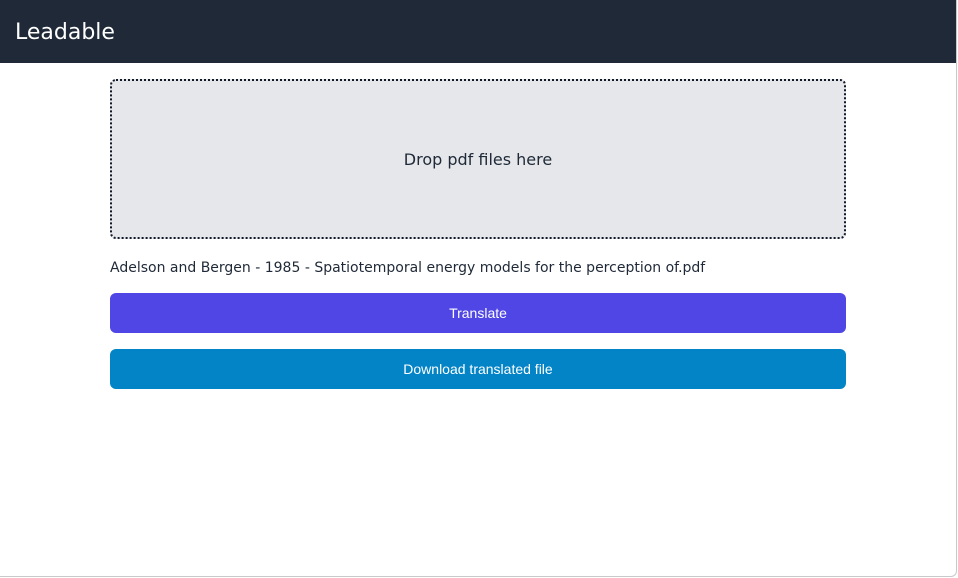 This screenshot has width=958, height=578. What do you see at coordinates (478, 313) in the screenshot?
I see `translate-button: Translate` at bounding box center [478, 313].